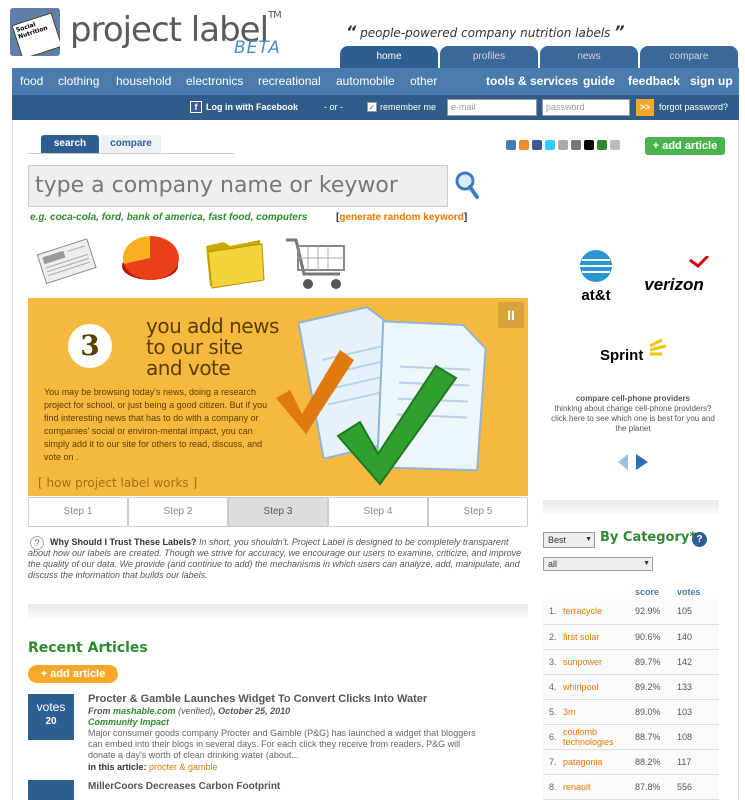 The image size is (745, 800). What do you see at coordinates (278, 512) in the screenshot?
I see `step-3-tab: Step 3` at bounding box center [278, 512].